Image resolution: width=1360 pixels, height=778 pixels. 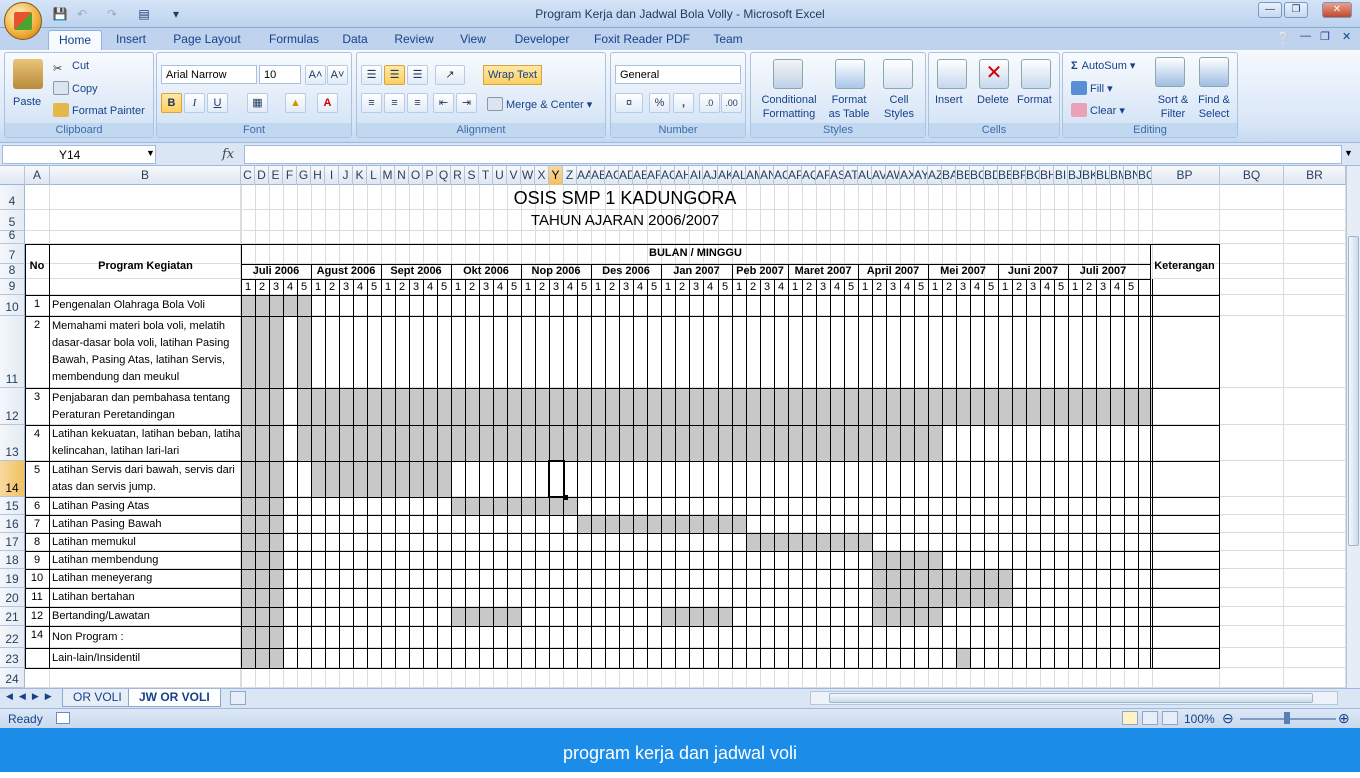 I want to click on decrease-decimal-icon: .00, so click(x=731, y=103).